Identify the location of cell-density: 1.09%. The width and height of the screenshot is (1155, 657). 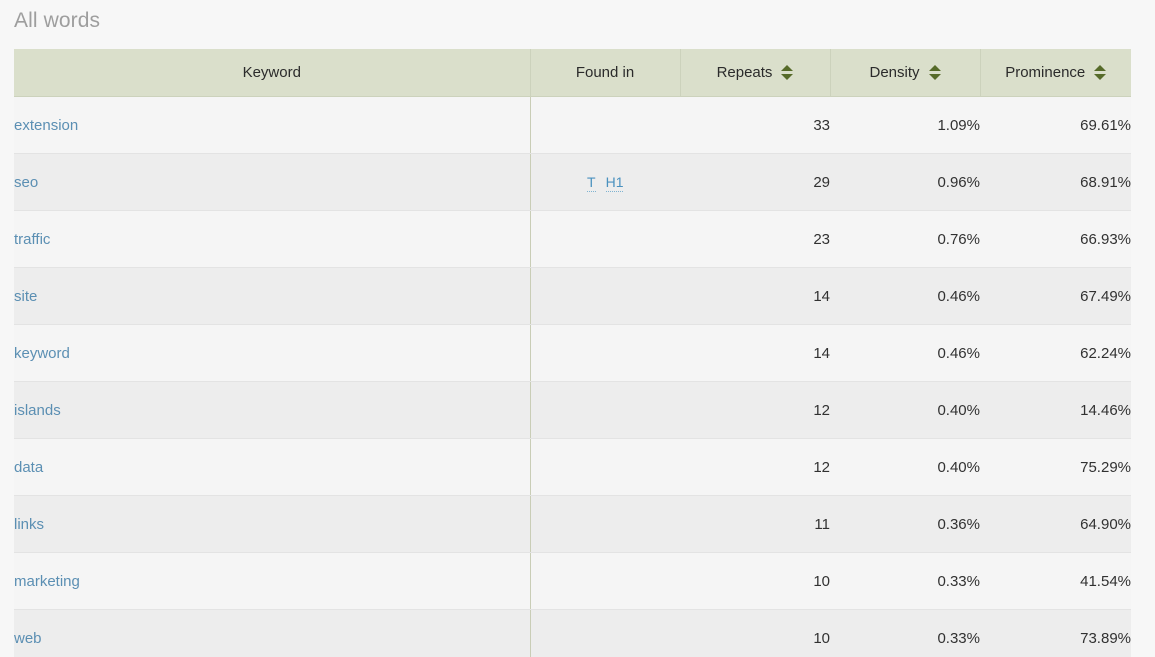
(905, 125).